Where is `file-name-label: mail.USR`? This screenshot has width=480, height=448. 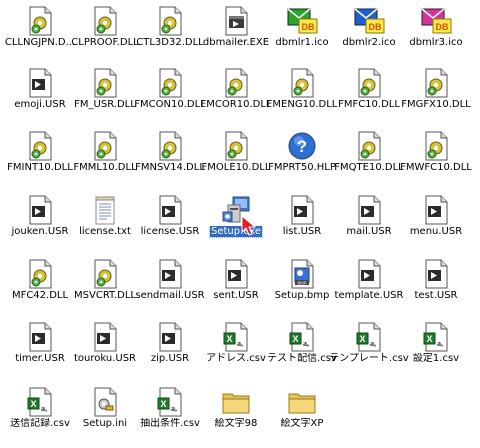
file-name-label: mail.USR is located at coordinates (369, 231).